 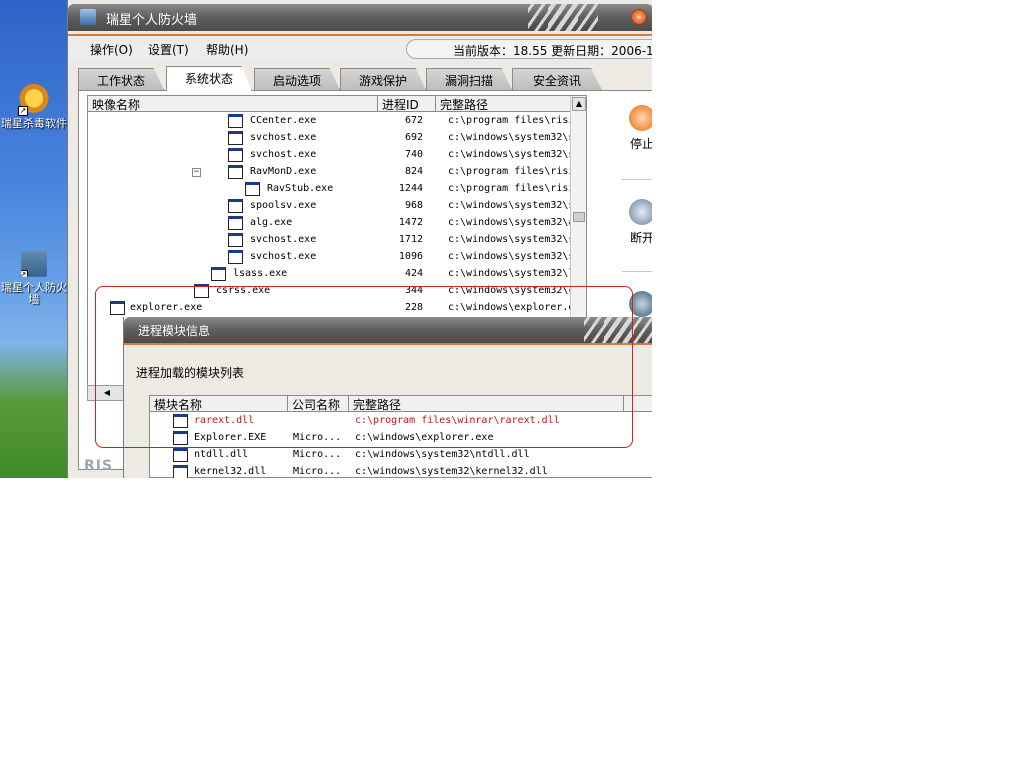 What do you see at coordinates (121, 79) in the screenshot?
I see `tab-work-status: 工作状态` at bounding box center [121, 79].